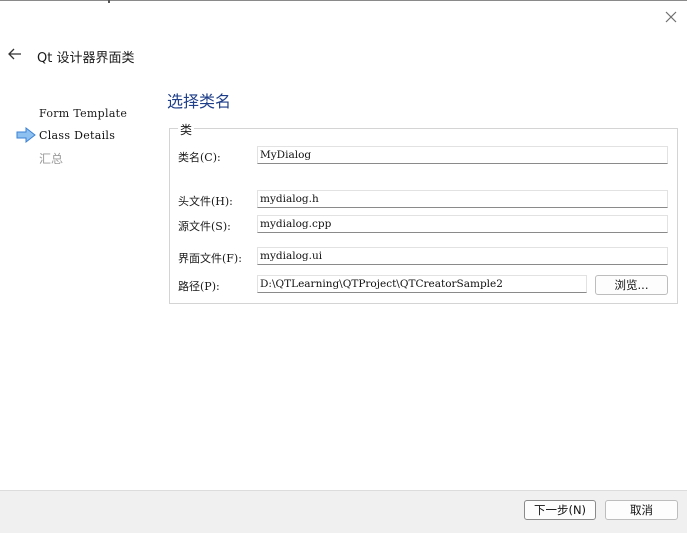 This screenshot has width=687, height=533. I want to click on source-file-label: 源文件(S):, so click(204, 226).